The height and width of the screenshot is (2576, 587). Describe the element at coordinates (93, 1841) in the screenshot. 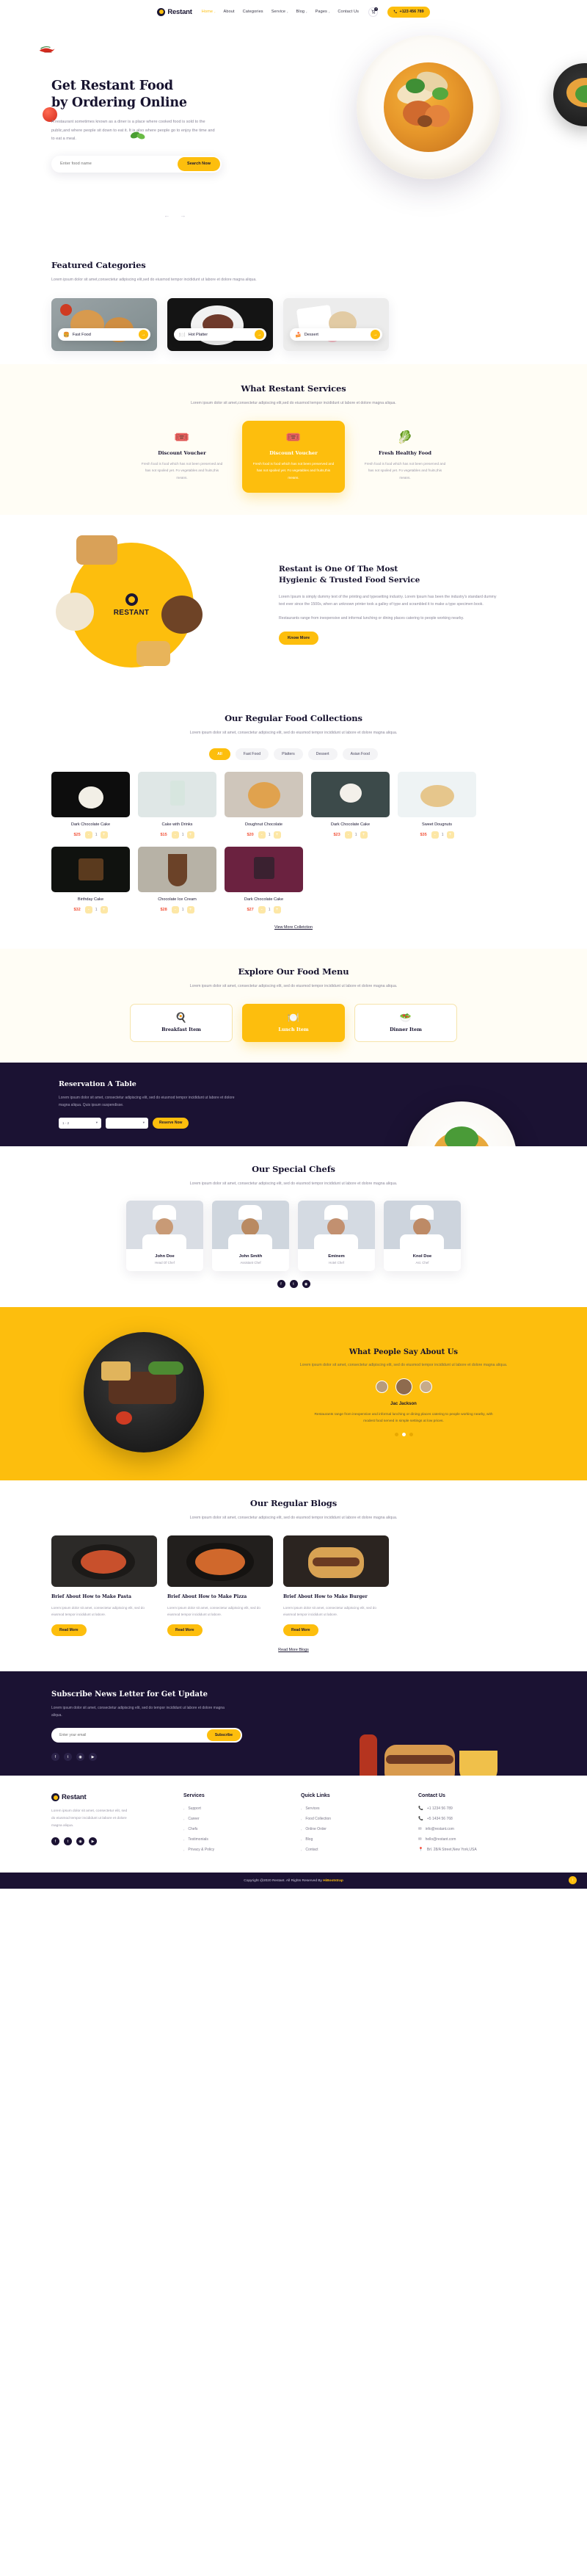

I see `youtube-icon: ▶` at that location.